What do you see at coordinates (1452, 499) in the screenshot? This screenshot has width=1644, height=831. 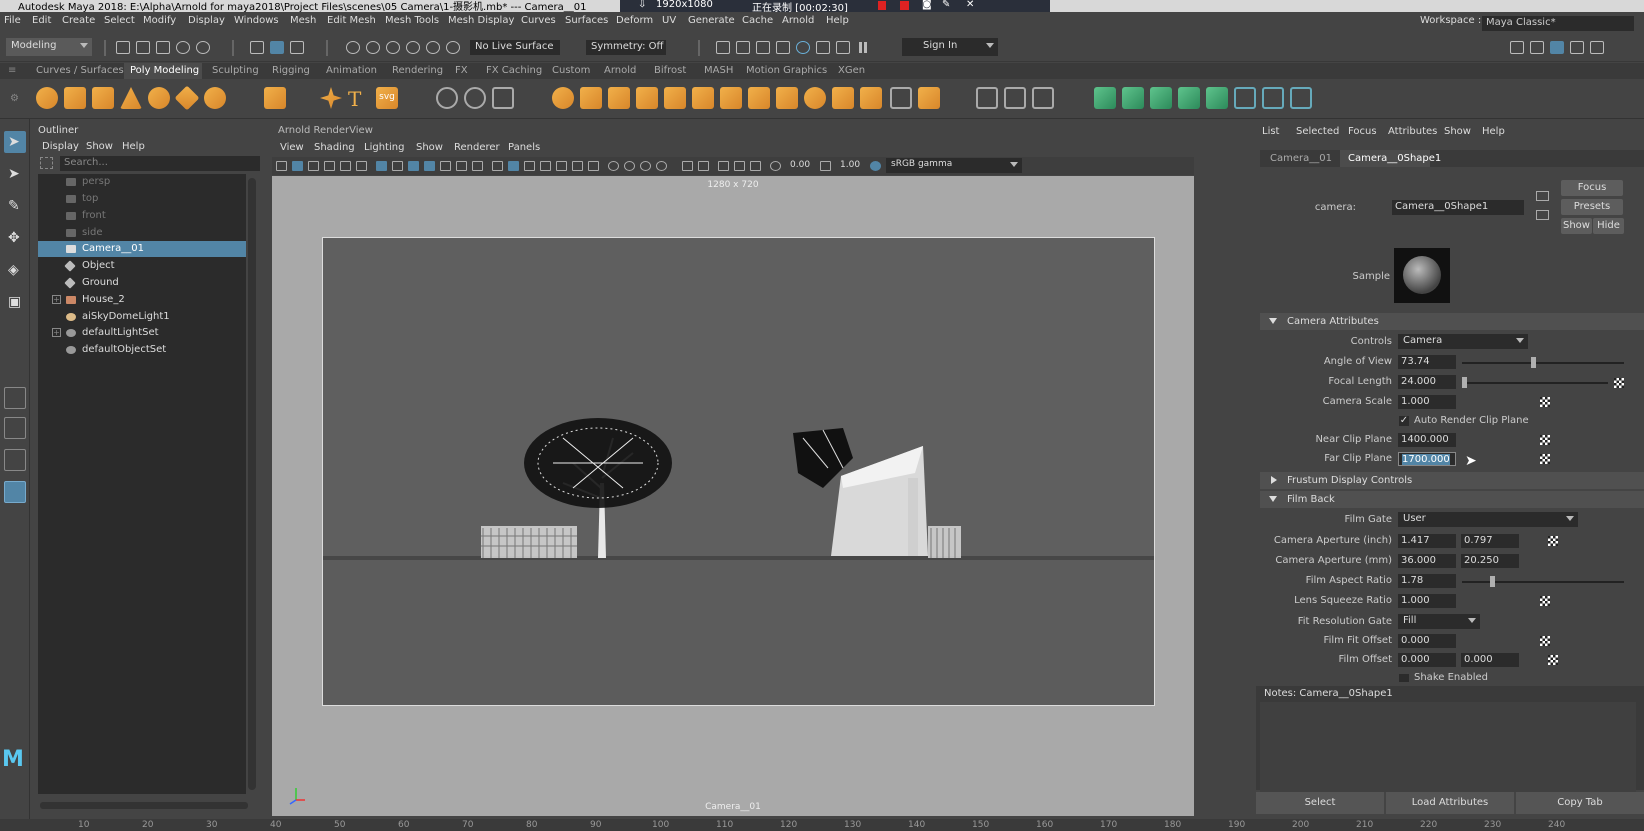 I see `film-back-header: Film Back` at bounding box center [1452, 499].